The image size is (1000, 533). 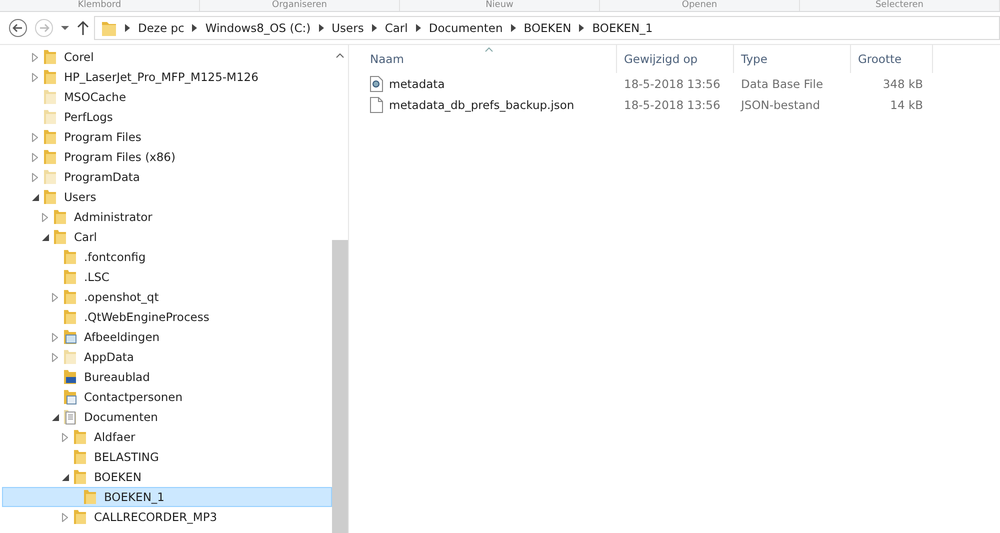 I want to click on breadcrumb-item: BOEKEN, so click(x=548, y=28).